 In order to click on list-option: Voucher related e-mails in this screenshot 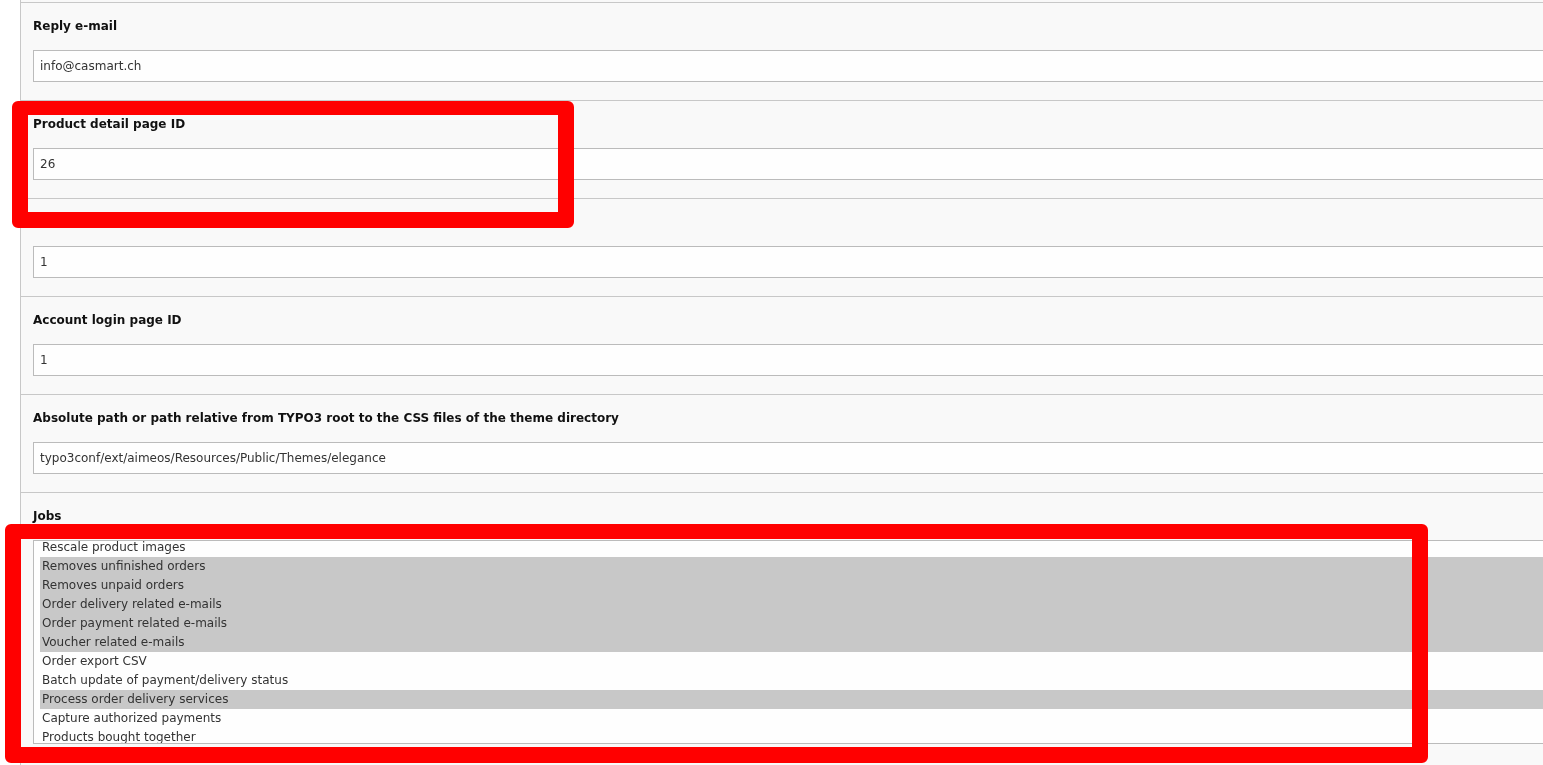, I will do `click(791, 642)`.